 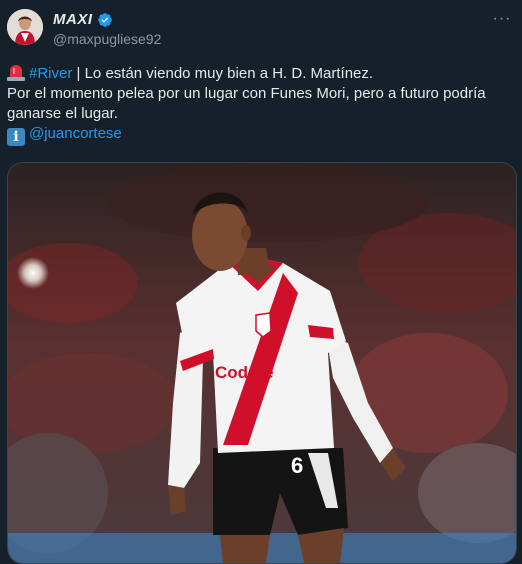 What do you see at coordinates (261, 135) in the screenshot?
I see `tweet-line-4: i @juancortese` at bounding box center [261, 135].